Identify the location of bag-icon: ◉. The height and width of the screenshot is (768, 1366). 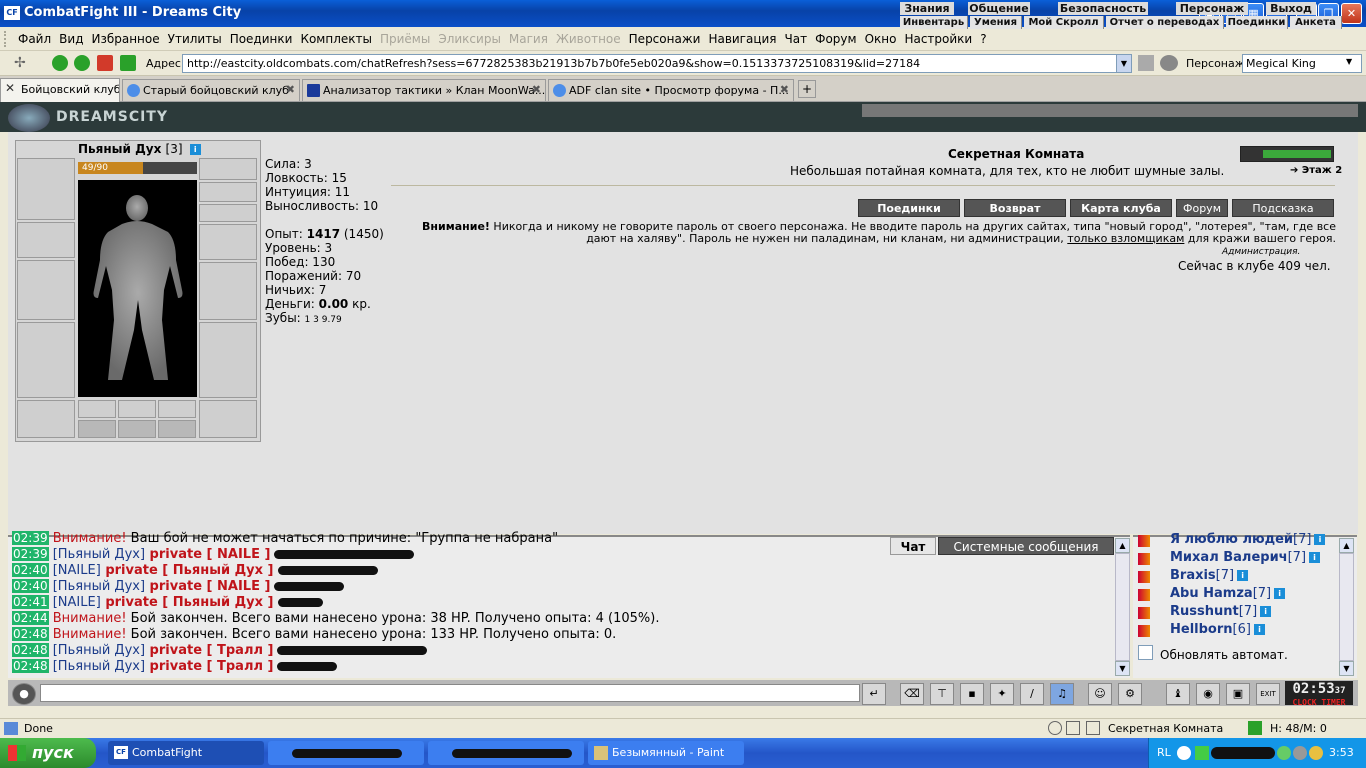
(1208, 694).